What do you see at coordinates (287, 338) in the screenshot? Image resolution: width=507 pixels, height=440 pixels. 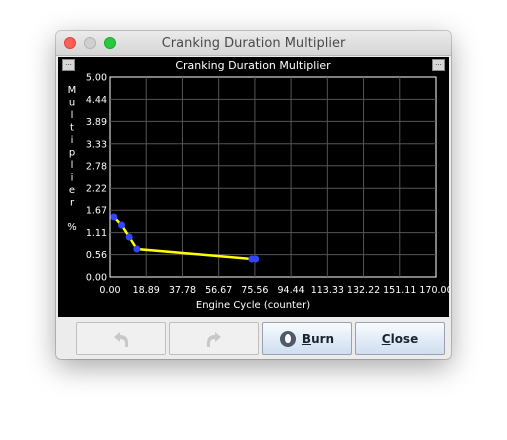 I see `flame-icon` at bounding box center [287, 338].